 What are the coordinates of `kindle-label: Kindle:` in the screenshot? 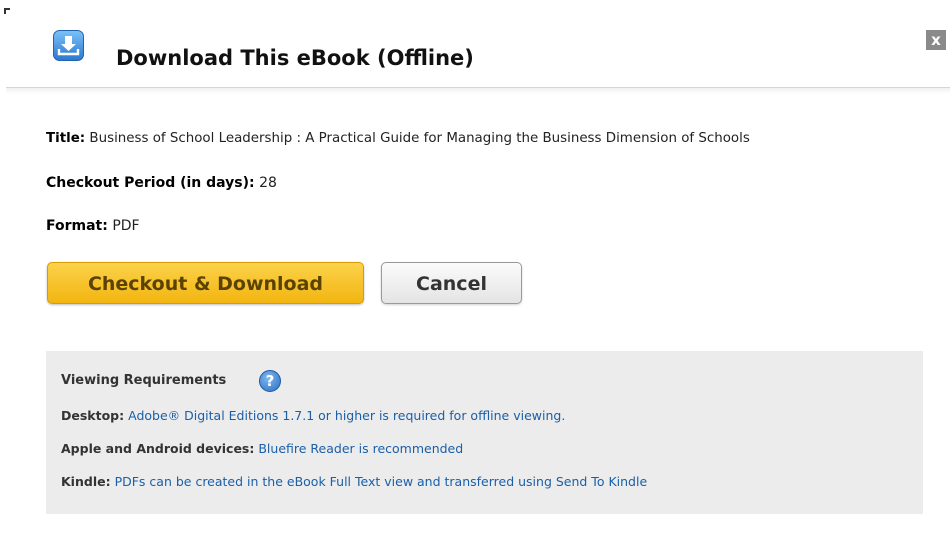 It's located at (86, 481).